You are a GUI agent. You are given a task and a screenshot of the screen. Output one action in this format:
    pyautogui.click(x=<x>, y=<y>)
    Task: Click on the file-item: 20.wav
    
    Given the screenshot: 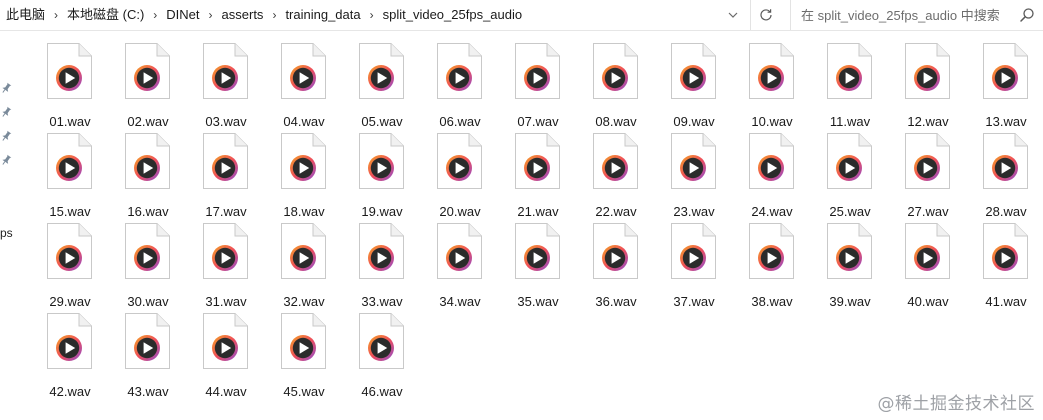 What is the action you would take?
    pyautogui.click(x=462, y=174)
    